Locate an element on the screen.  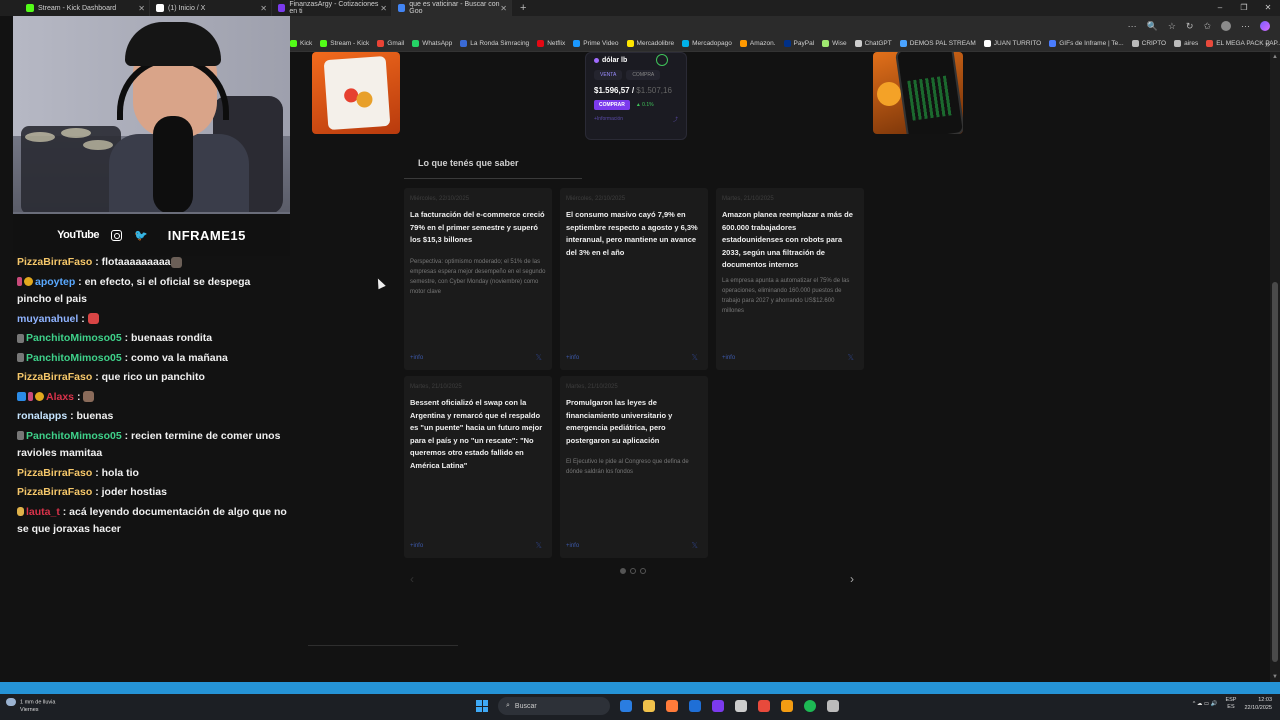
bookmark-item: Gmail is located at coordinates (390, 43).